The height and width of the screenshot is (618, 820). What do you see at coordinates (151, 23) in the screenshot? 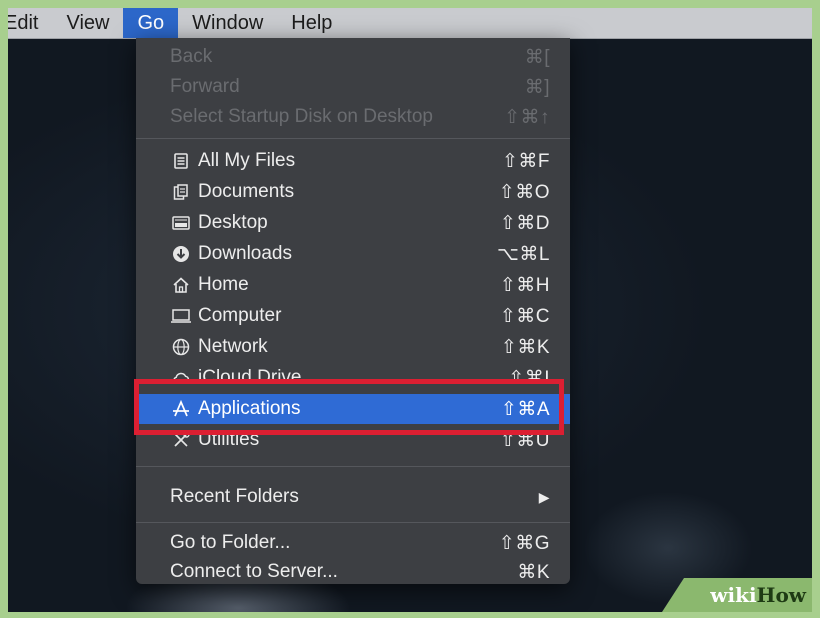
I see `menubar-go: Go` at bounding box center [151, 23].